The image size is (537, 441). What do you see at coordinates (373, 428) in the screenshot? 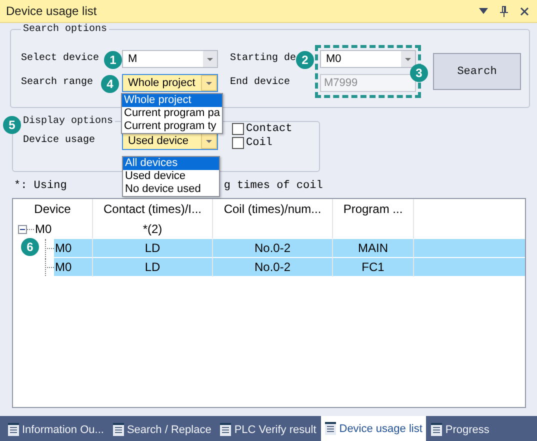
I see `panel-tab: Device usage list` at bounding box center [373, 428].